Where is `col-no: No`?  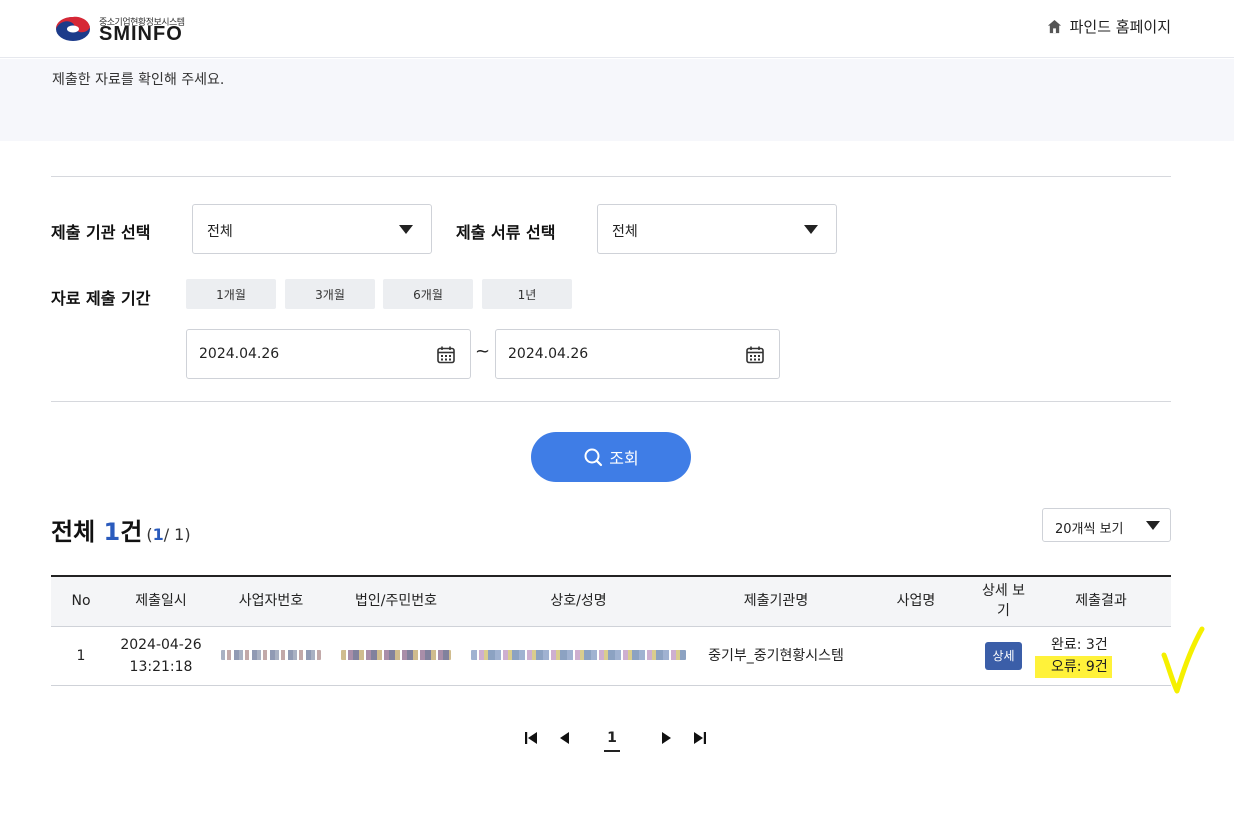
col-no: No is located at coordinates (81, 601).